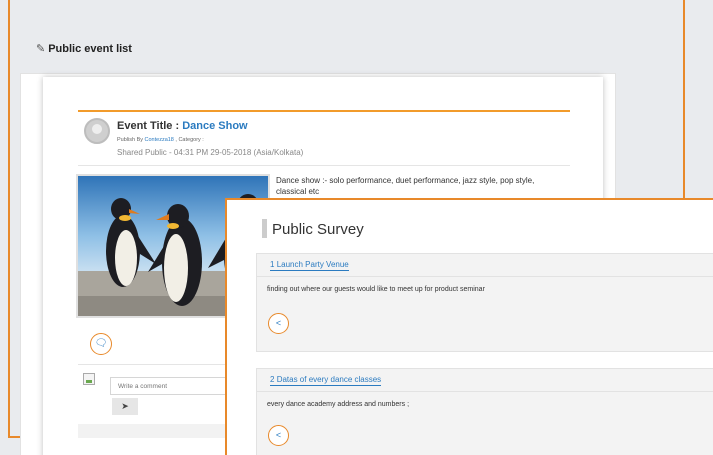 Image resolution: width=713 pixels, height=455 pixels. I want to click on user-image-placeholder, so click(89, 379).